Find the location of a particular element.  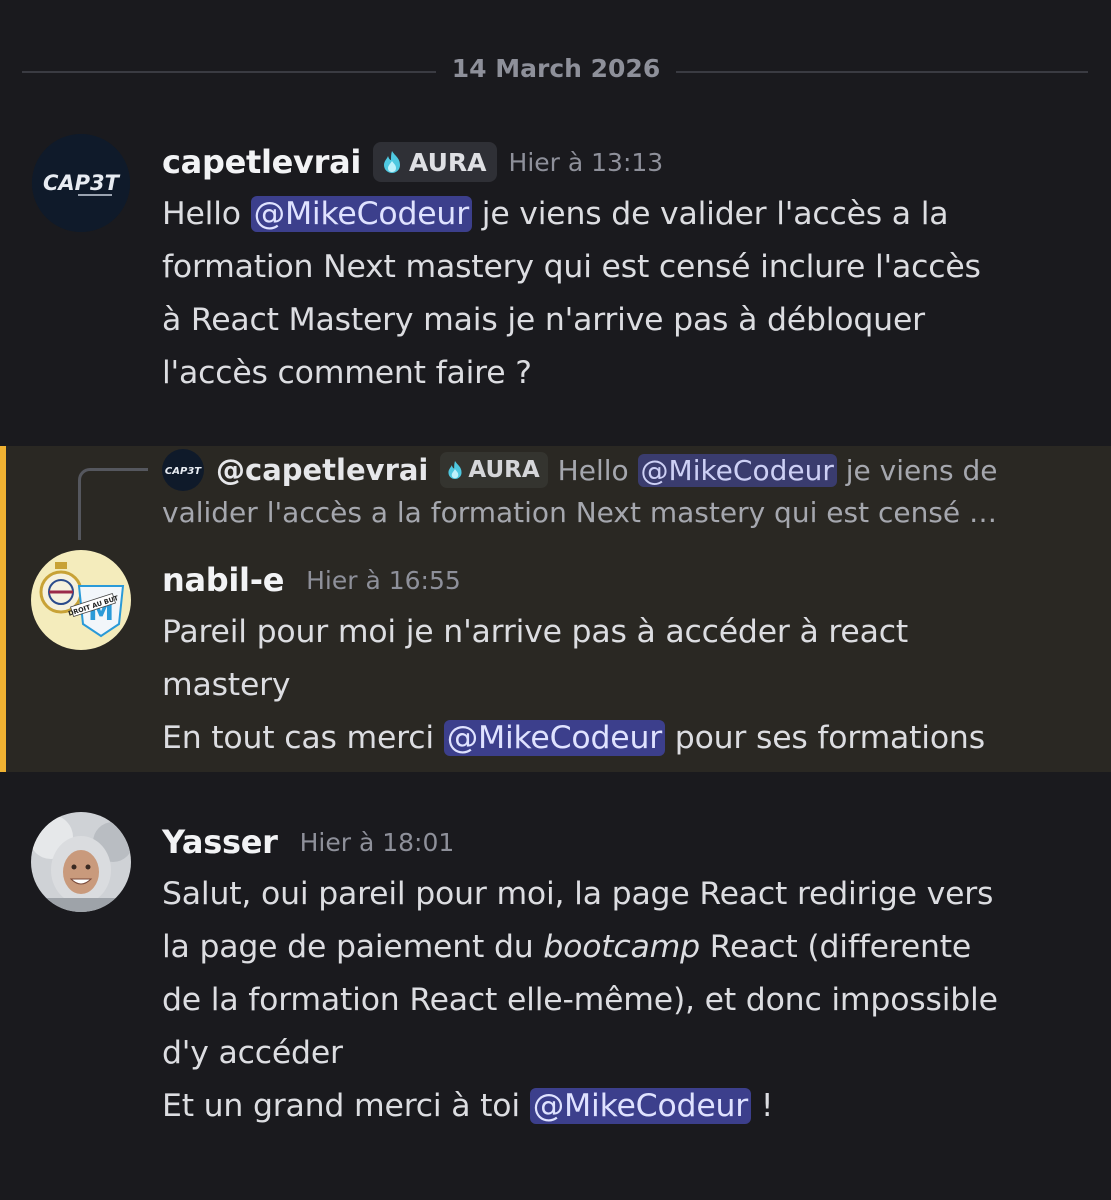

message-header: nabil-e Hier à 16:55 is located at coordinates (311, 580).